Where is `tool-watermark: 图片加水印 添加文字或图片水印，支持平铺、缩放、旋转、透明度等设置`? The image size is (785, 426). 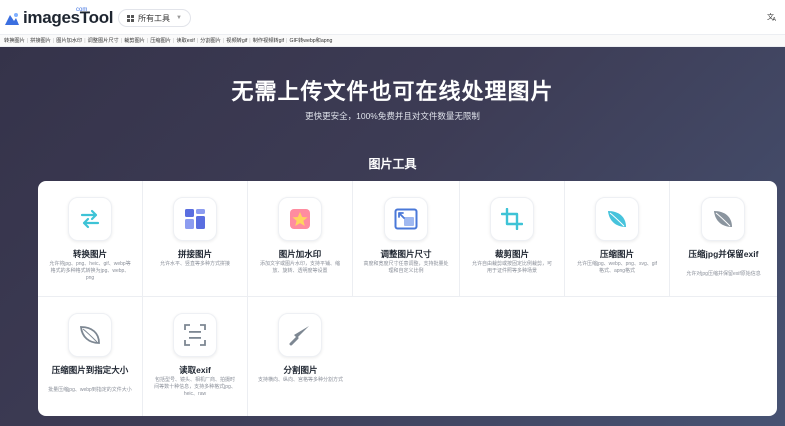 tool-watermark: 图片加水印 添加文字或图片水印，支持平铺、缩放、旋转、透明度等设置 is located at coordinates (300, 239).